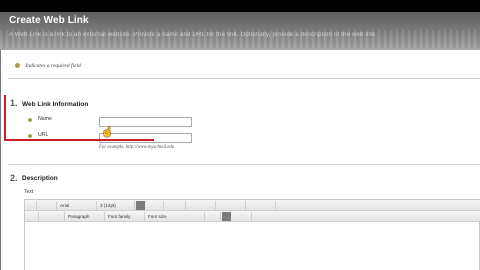 Image resolution: width=480 pixels, height=270 pixels. I want to click on page-left-border, so click(0, 141).